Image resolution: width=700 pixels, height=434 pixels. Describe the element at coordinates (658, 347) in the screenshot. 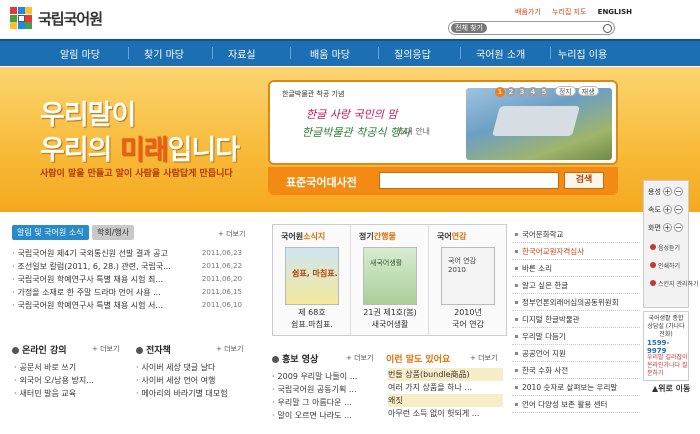

I see `call-center-number: 1599-9979` at that location.